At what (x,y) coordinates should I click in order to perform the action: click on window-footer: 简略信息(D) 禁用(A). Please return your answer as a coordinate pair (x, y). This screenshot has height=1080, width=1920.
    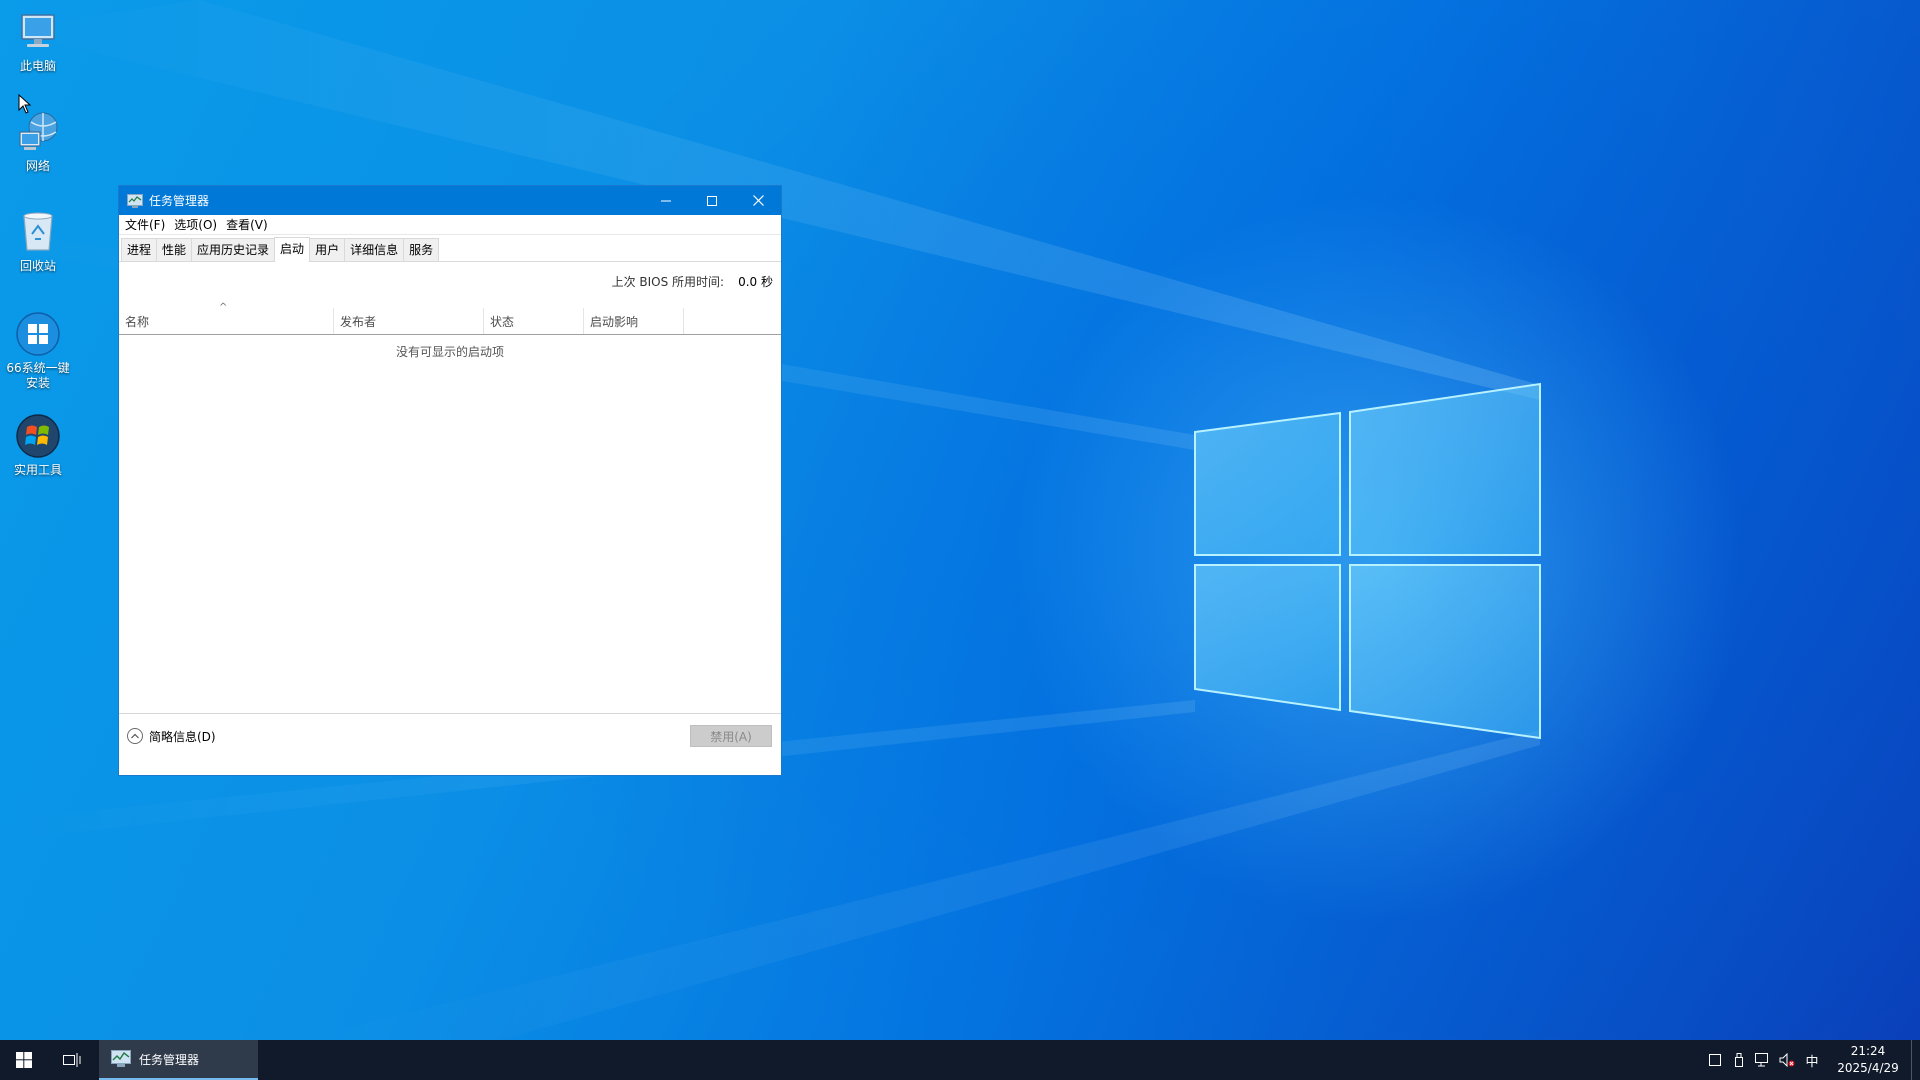
    Looking at the image, I should click on (450, 736).